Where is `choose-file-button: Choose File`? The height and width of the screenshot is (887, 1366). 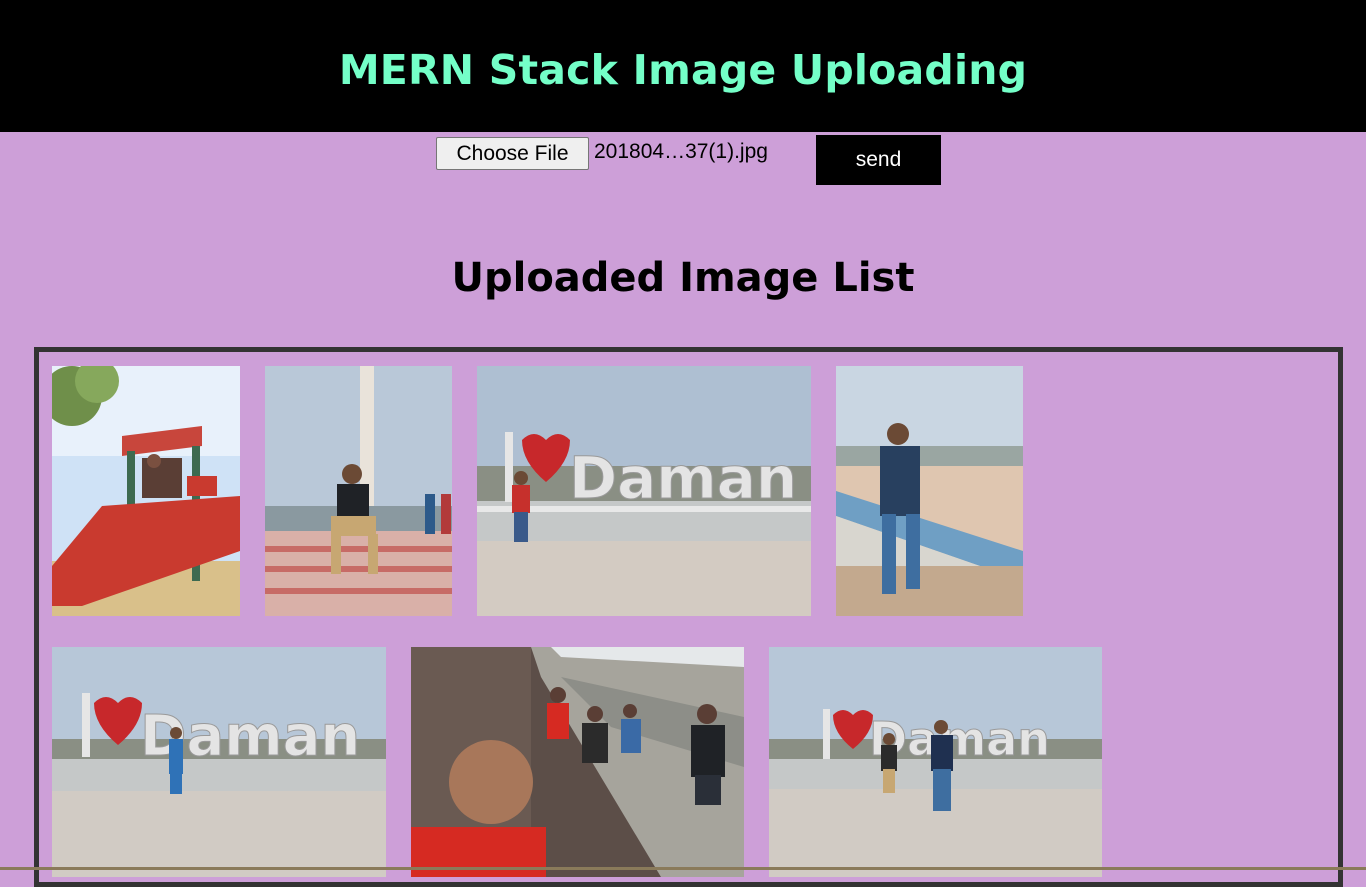 choose-file-button: Choose File is located at coordinates (512, 153).